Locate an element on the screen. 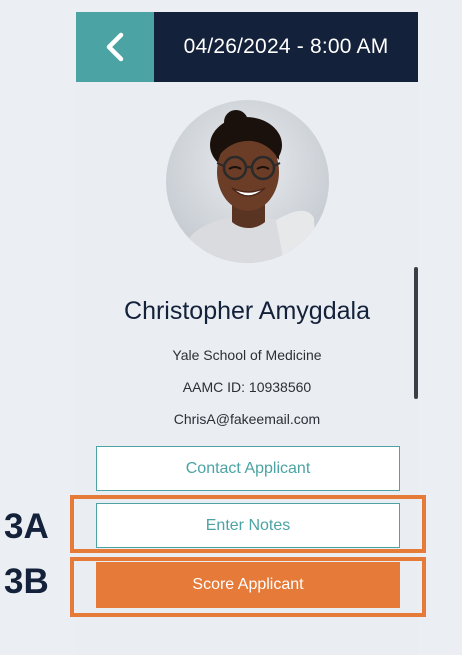 The image size is (462, 655). back-button is located at coordinates (115, 47).